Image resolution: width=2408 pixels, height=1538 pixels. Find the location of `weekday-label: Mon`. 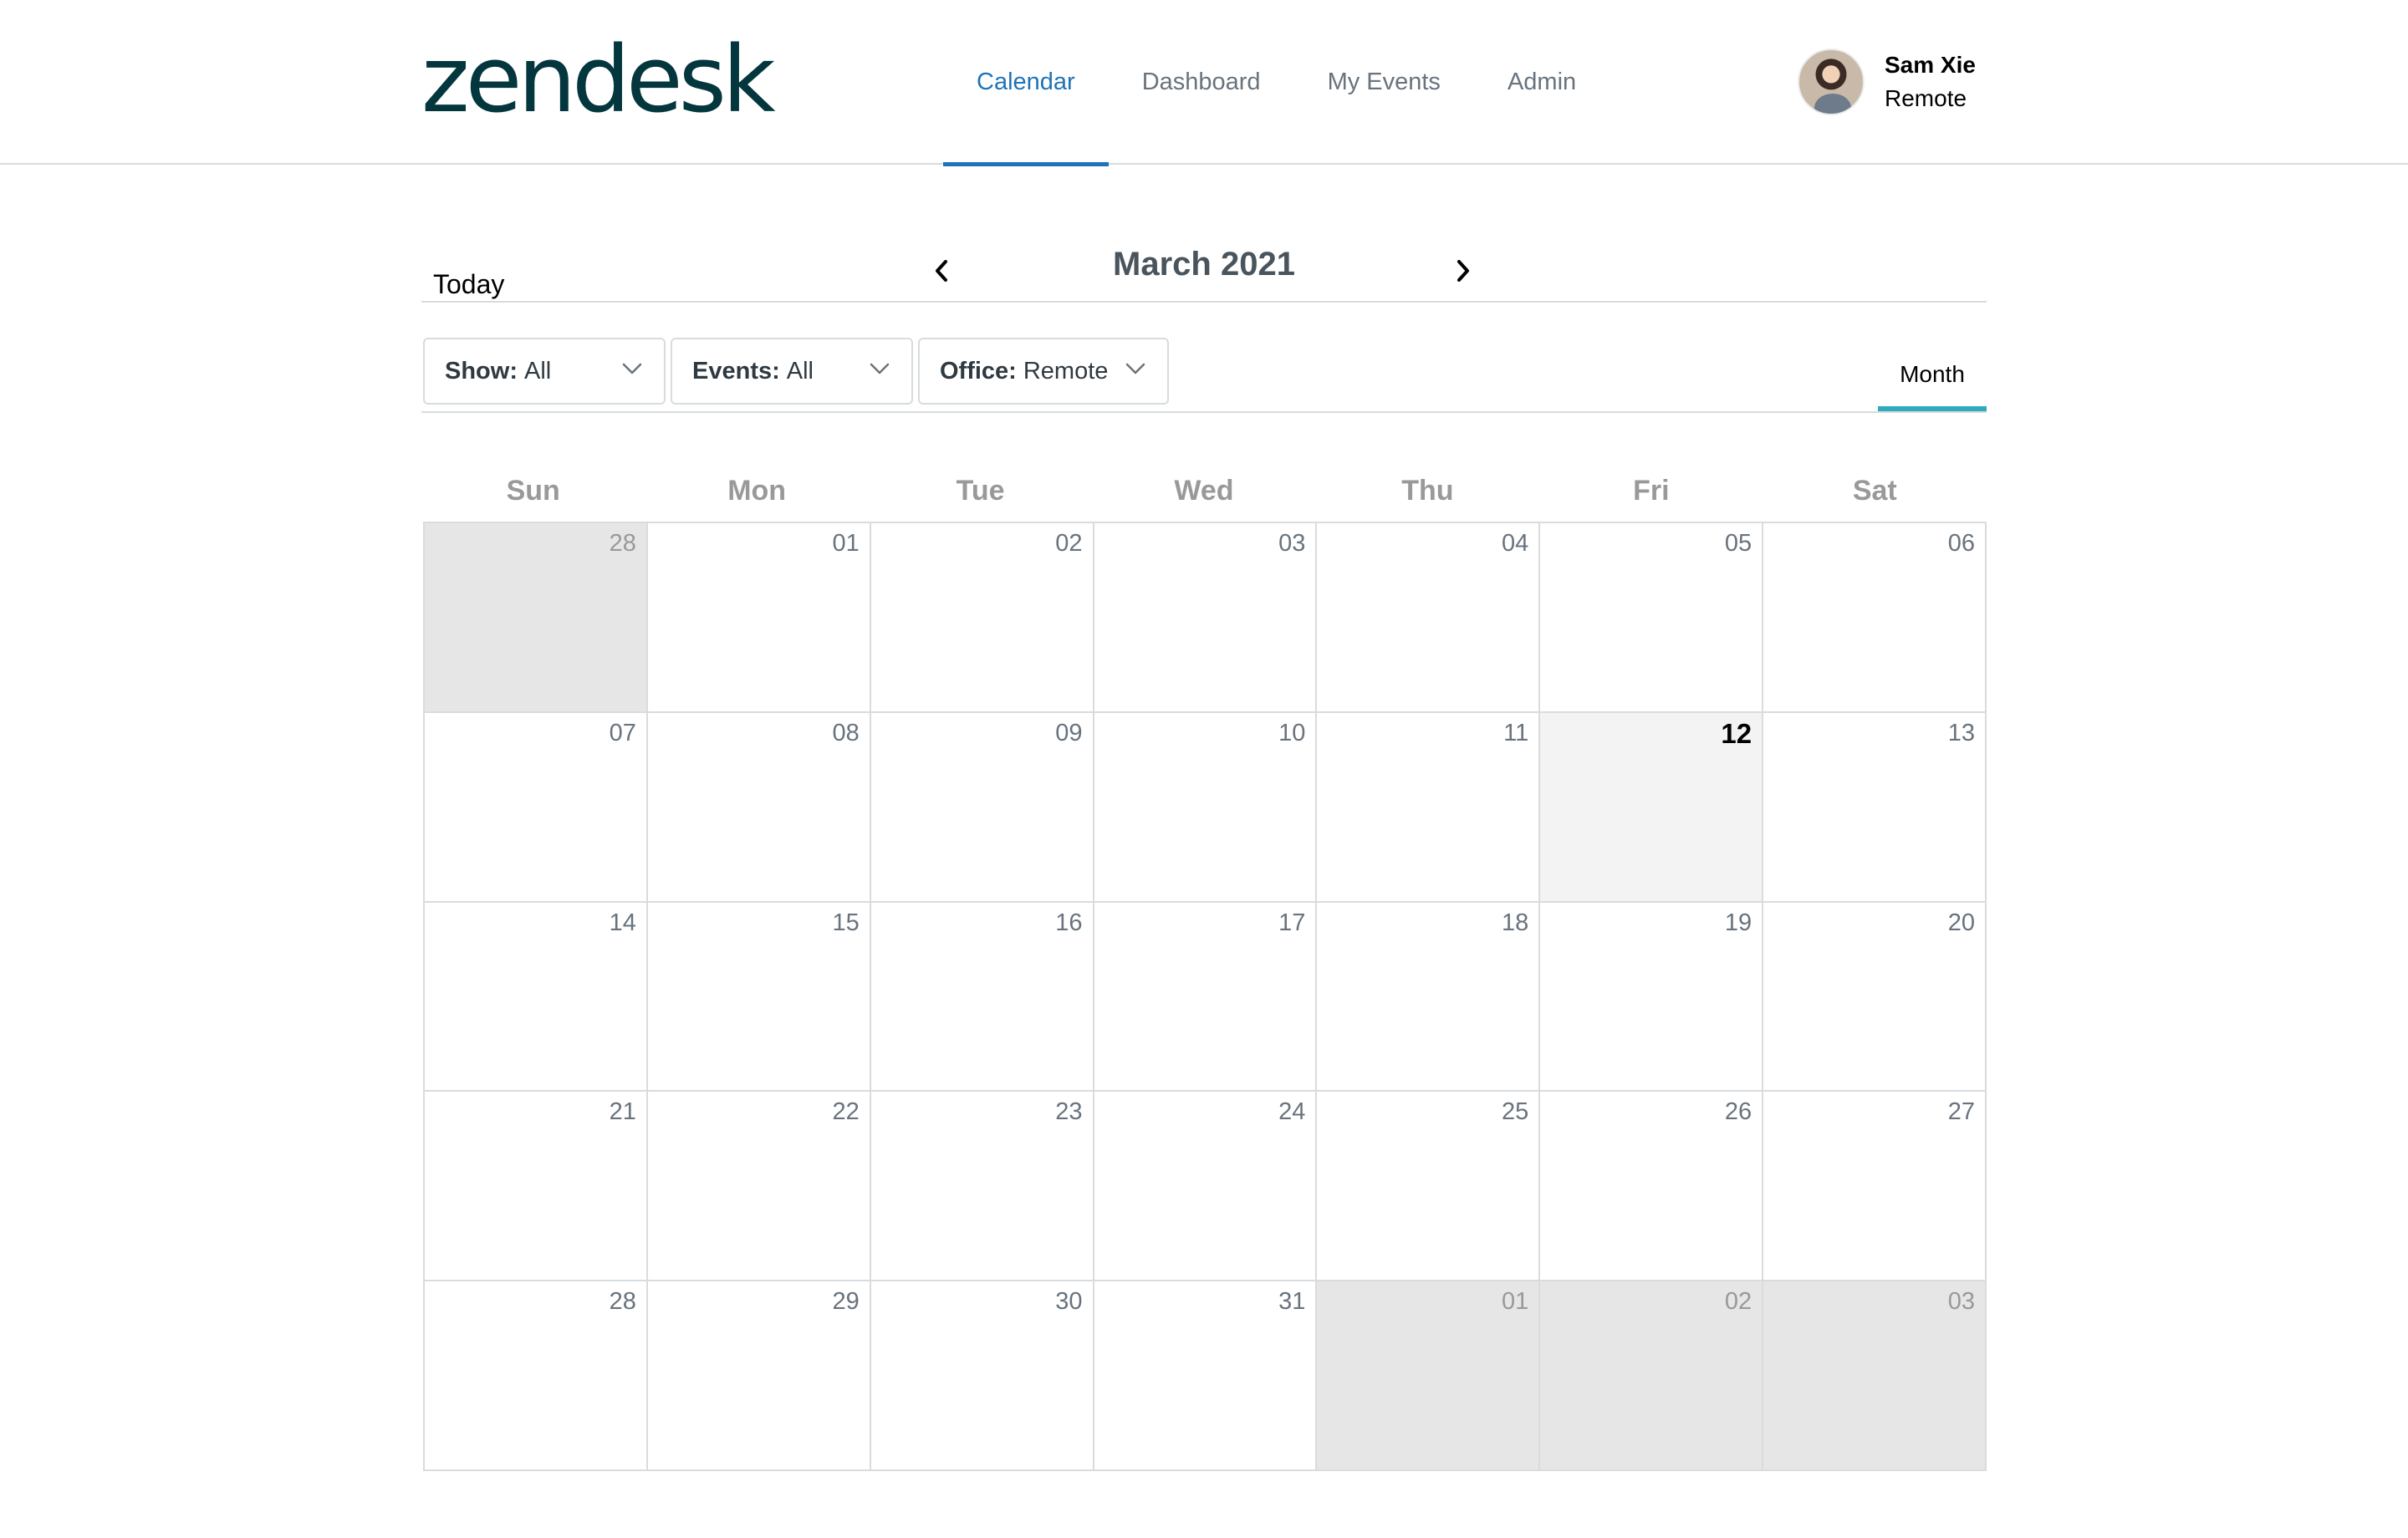

weekday-label: Mon is located at coordinates (757, 491).